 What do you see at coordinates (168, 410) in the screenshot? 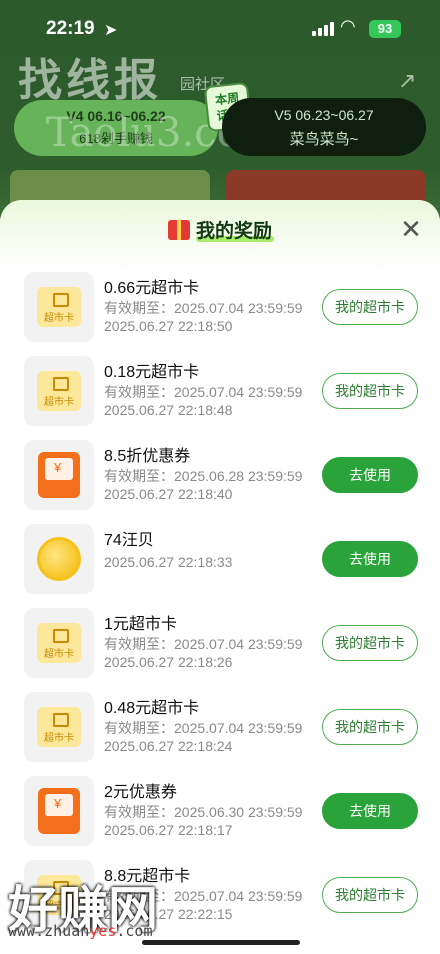
I see `reward-time: 2025.06.27 22:18:48` at bounding box center [168, 410].